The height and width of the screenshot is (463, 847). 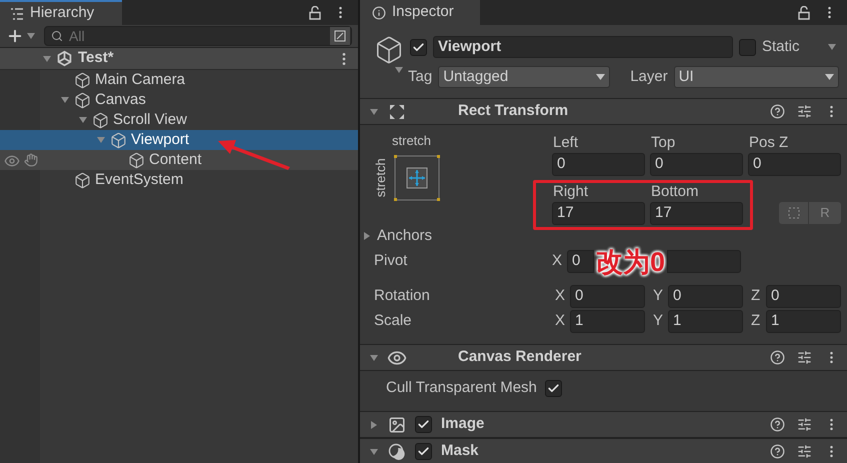 I want to click on hierarchy-row: Main Camera, so click(x=179, y=80).